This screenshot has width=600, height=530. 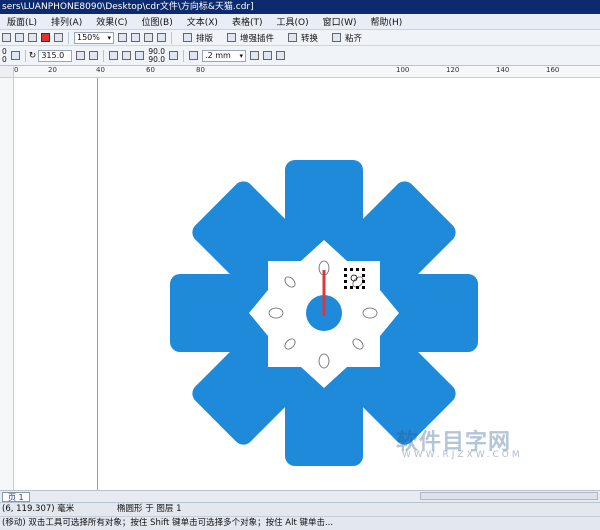 I want to click on unit-label: 毫米, so click(x=66, y=509).